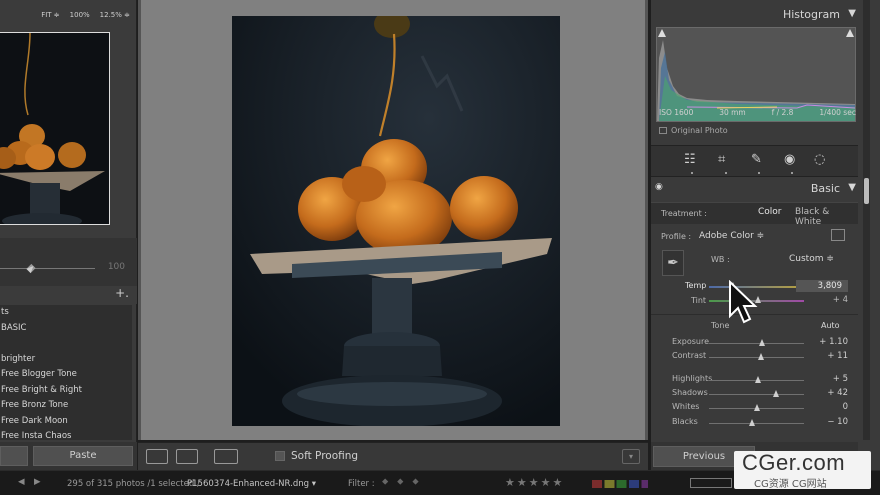 This screenshot has width=880, height=495. What do you see at coordinates (673, 263) in the screenshot?
I see `eyedropper-icon: ✒` at bounding box center [673, 263].